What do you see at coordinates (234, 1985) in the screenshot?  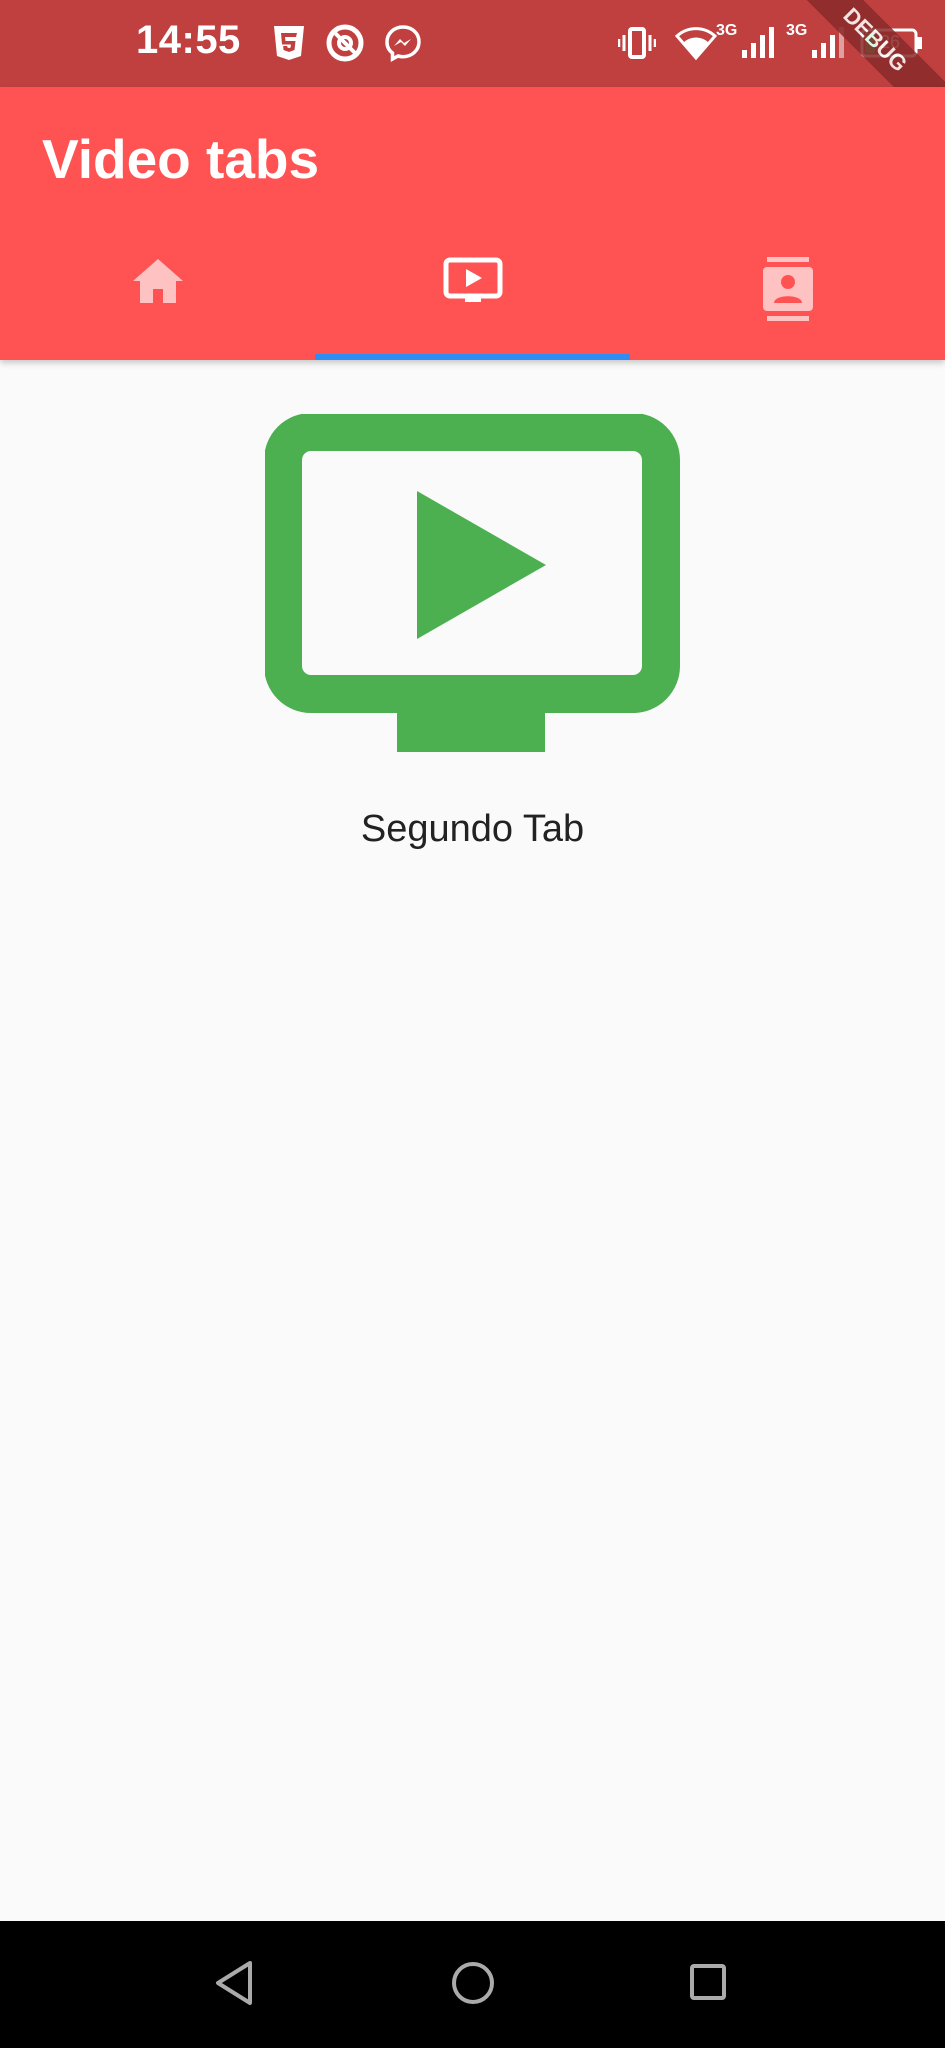 I see `back-icon` at bounding box center [234, 1985].